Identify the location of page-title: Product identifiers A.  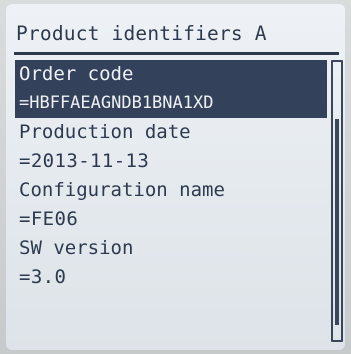
(141, 33).